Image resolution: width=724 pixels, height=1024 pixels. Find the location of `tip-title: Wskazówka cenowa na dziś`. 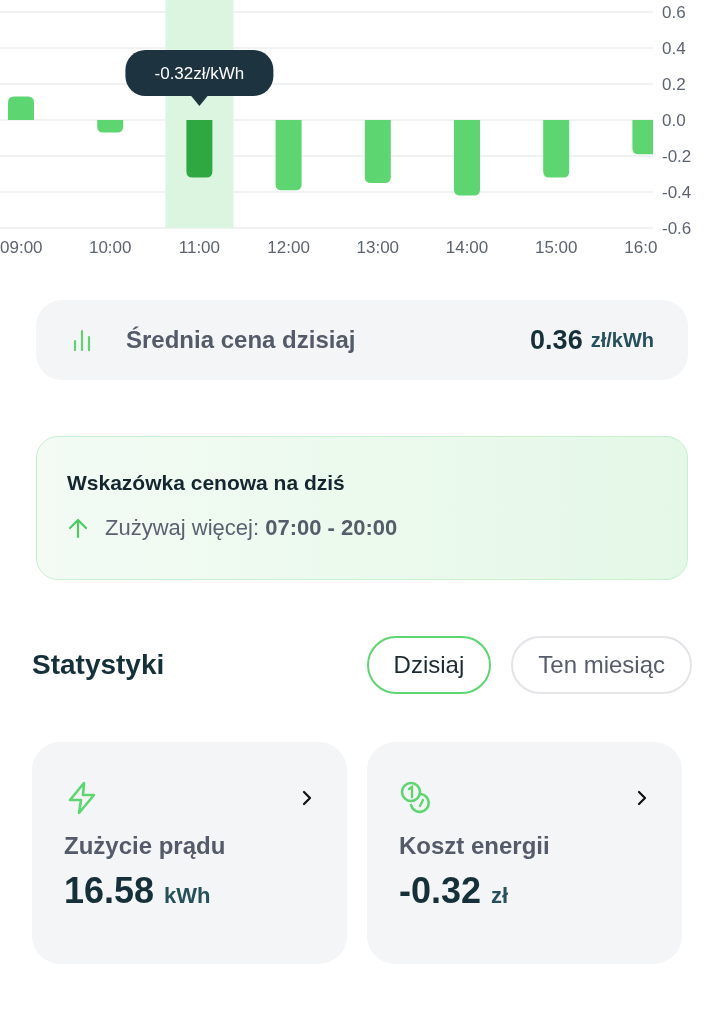

tip-title: Wskazówka cenowa na dziś is located at coordinates (206, 483).